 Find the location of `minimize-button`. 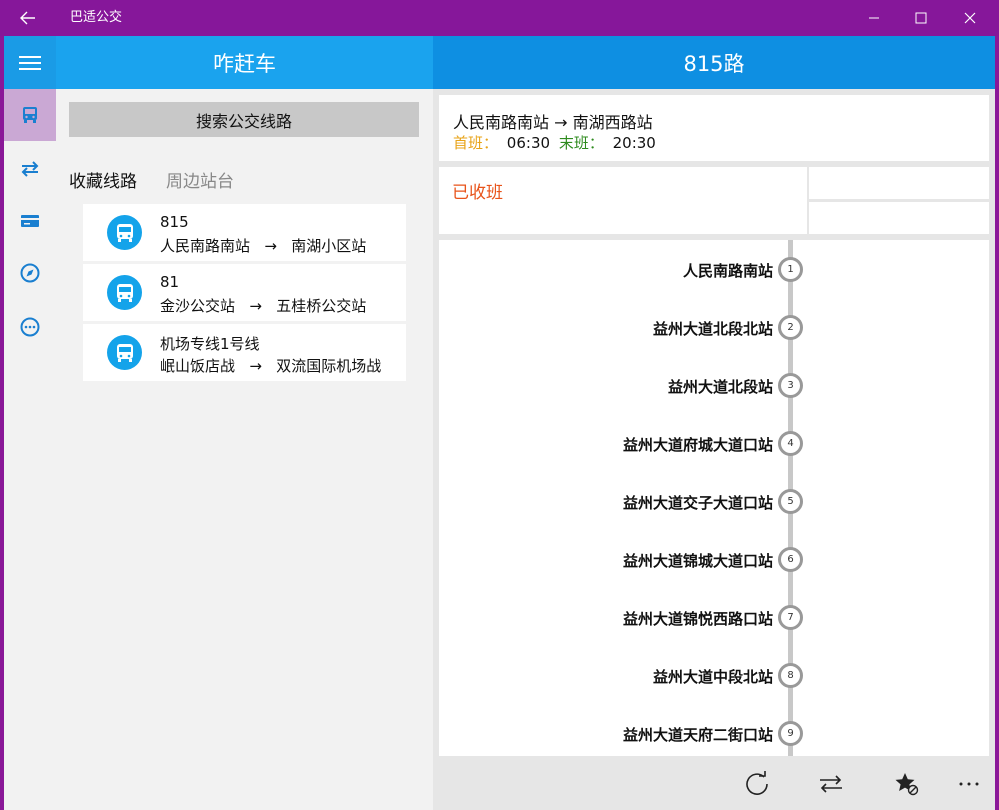

minimize-button is located at coordinates (874, 18).